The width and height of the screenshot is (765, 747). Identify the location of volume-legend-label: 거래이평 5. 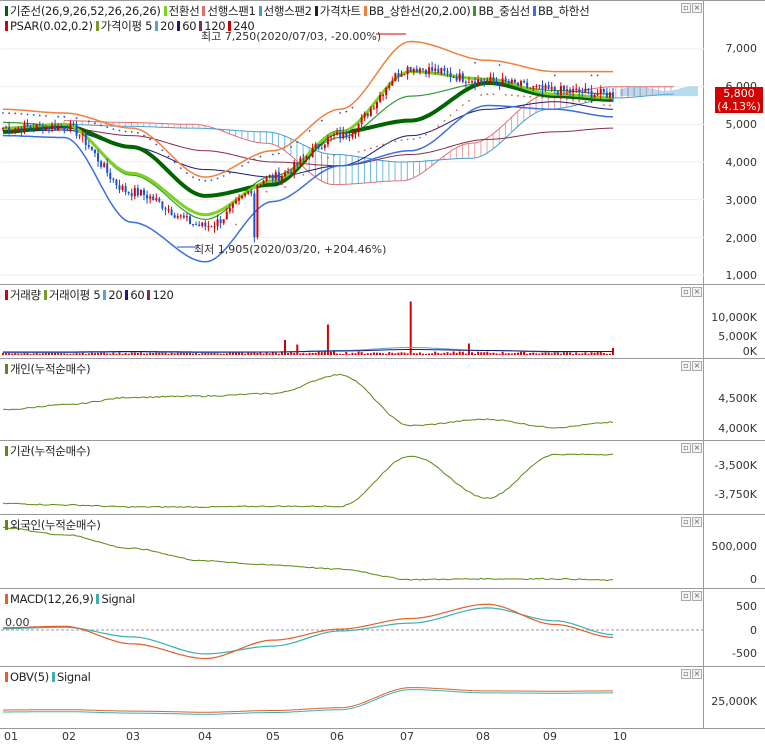
(75, 295).